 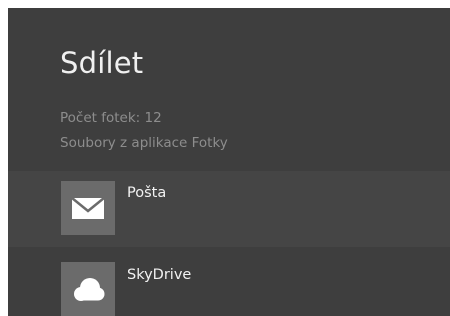 I want to click on mail-icon, so click(x=88, y=208).